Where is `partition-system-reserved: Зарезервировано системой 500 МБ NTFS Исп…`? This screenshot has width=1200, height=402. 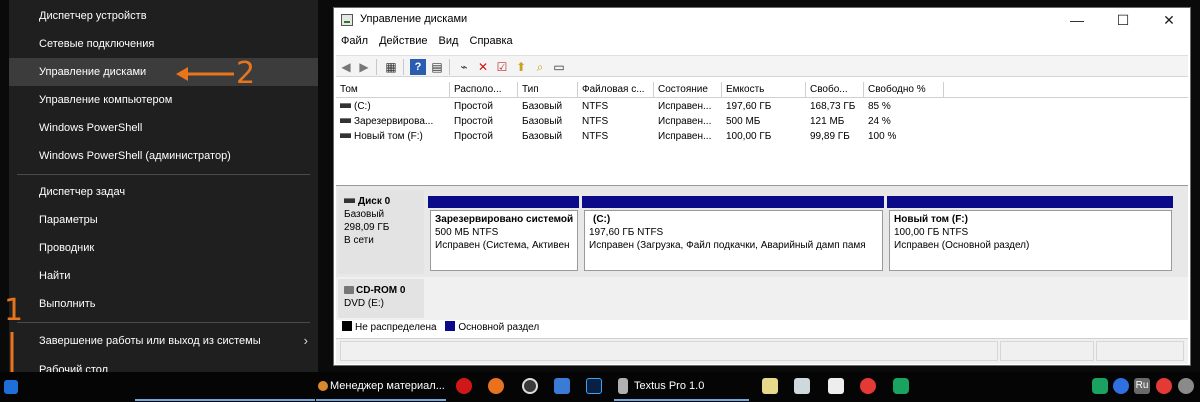 partition-system-reserved: Зарезервировано системой 500 МБ NTFS Исп… is located at coordinates (504, 240).